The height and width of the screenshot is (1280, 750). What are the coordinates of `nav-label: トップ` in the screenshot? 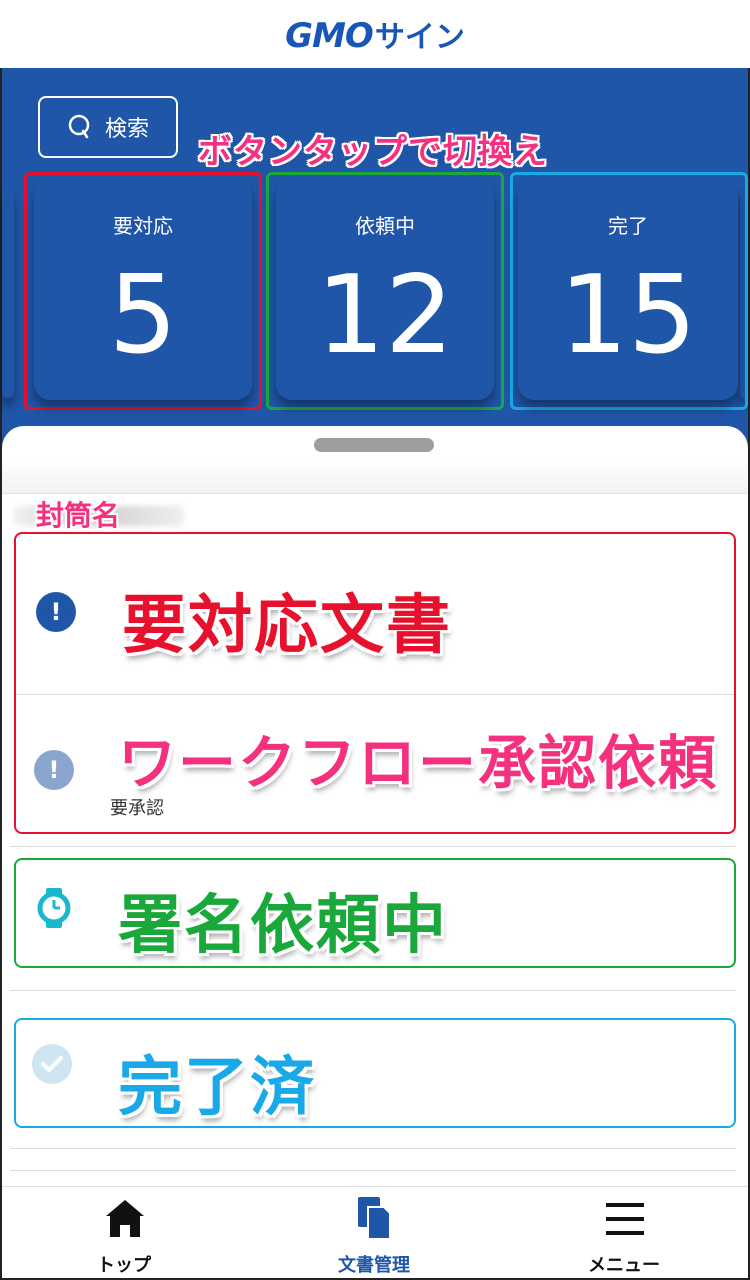 It's located at (124, 1265).